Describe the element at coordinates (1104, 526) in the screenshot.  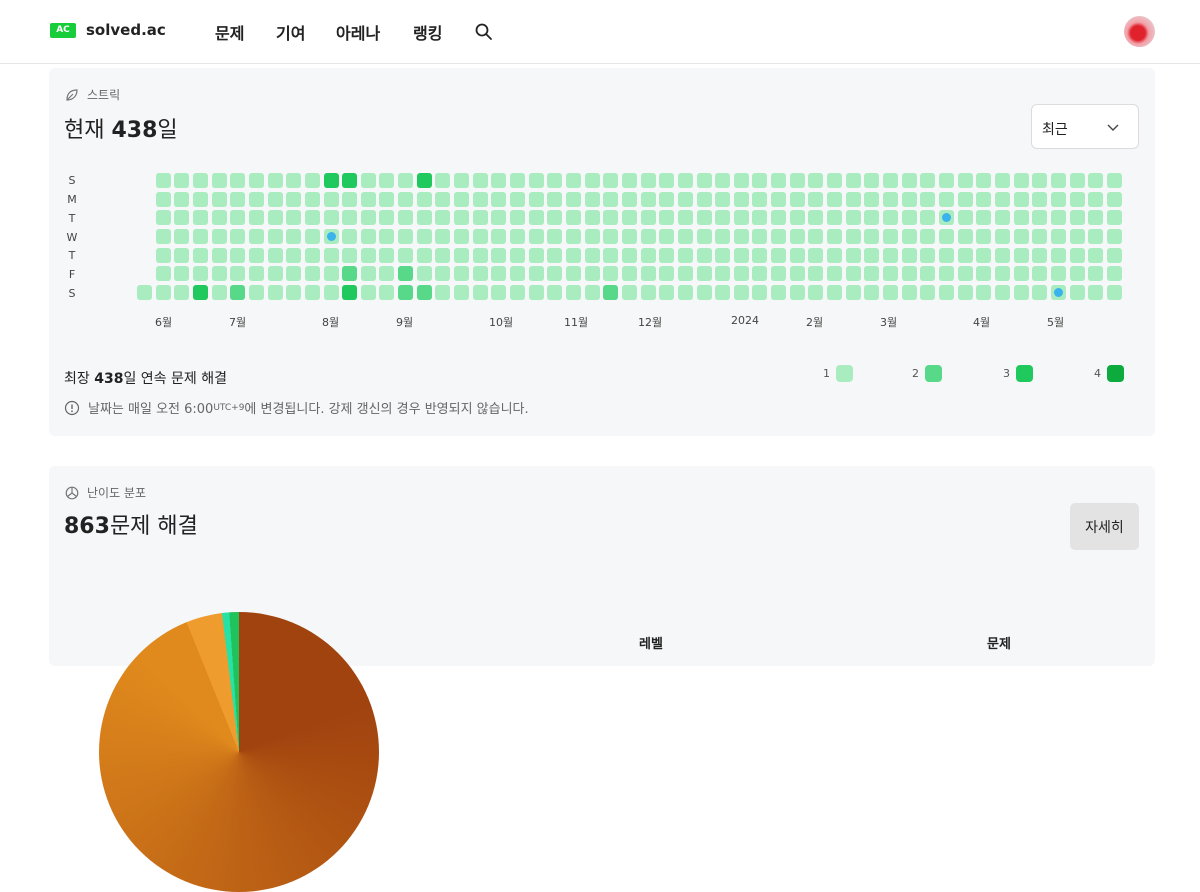
I see `detail-button: 자세히` at that location.